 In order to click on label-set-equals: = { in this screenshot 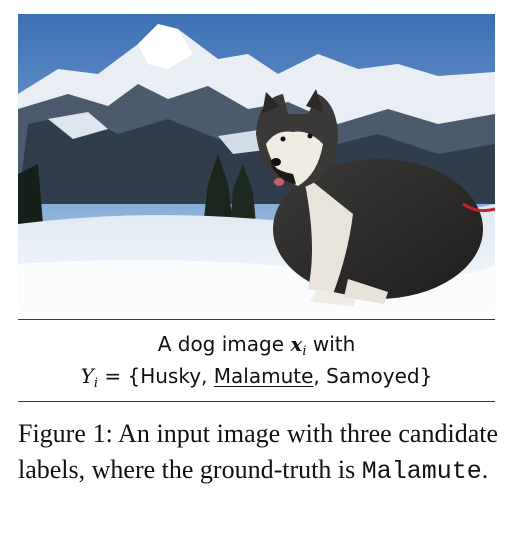, I will do `click(119, 376)`.